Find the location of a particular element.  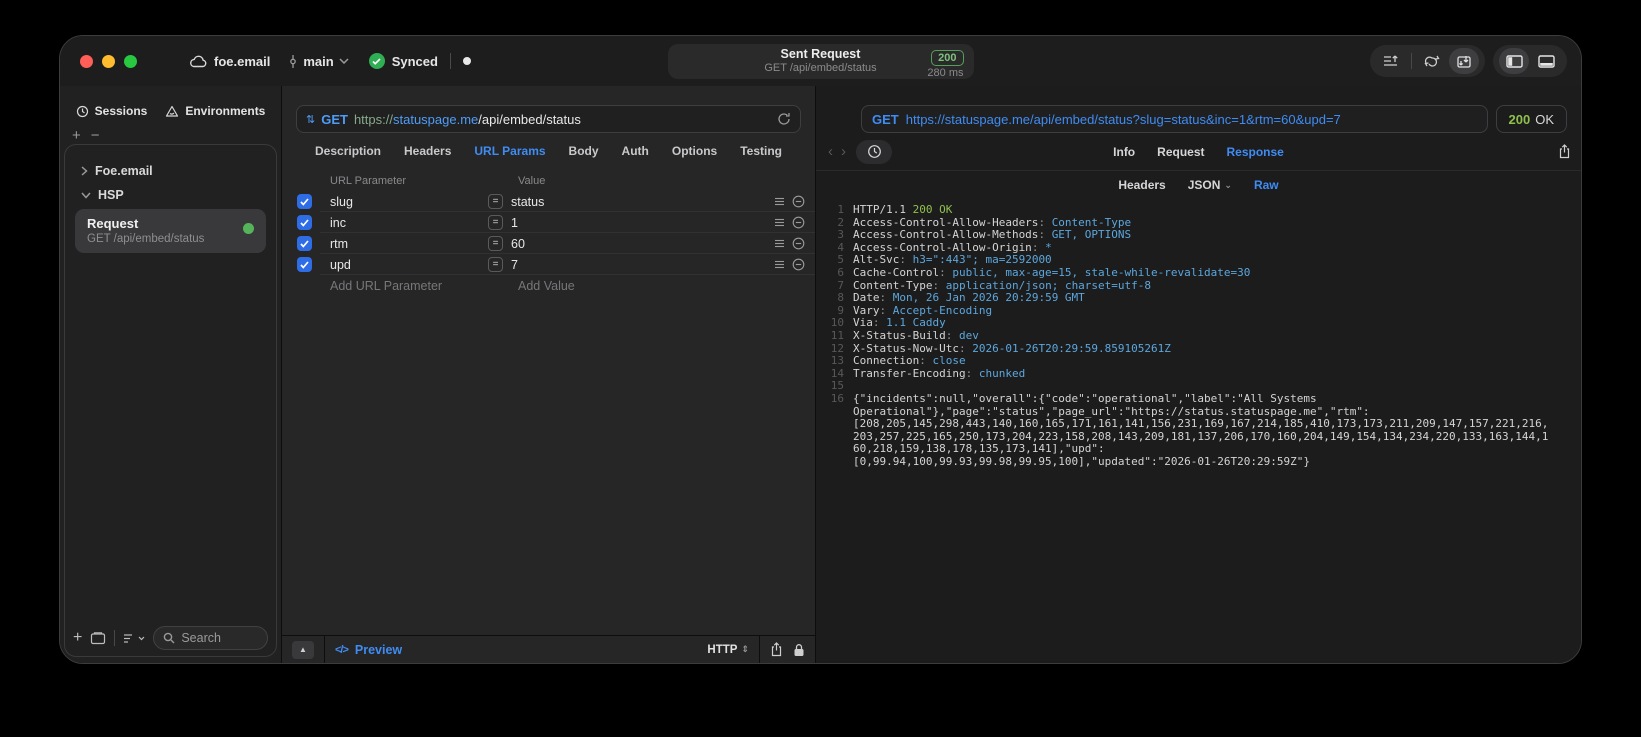

response-subtab: JSON ⌄ is located at coordinates (1210, 185).